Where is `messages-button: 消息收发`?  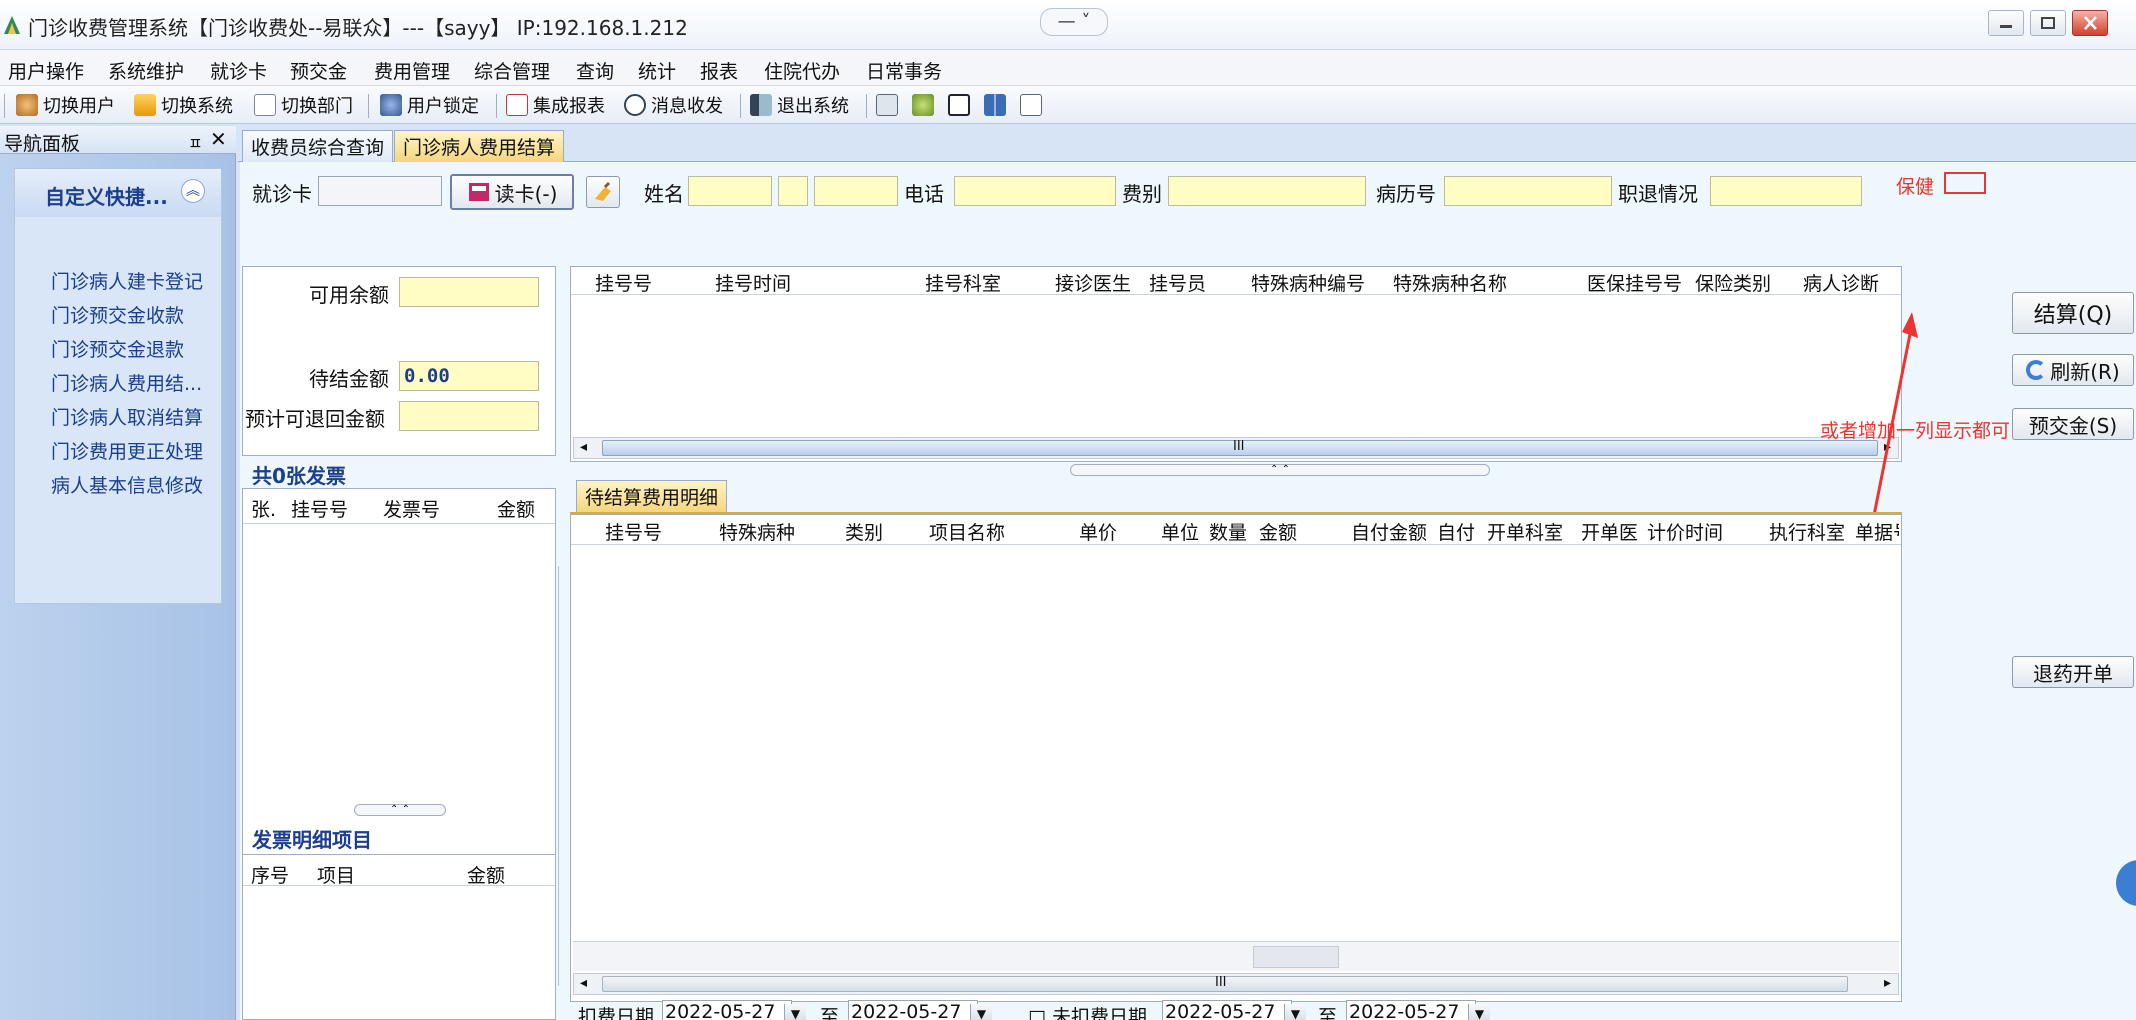
messages-button: 消息收发 is located at coordinates (673, 105).